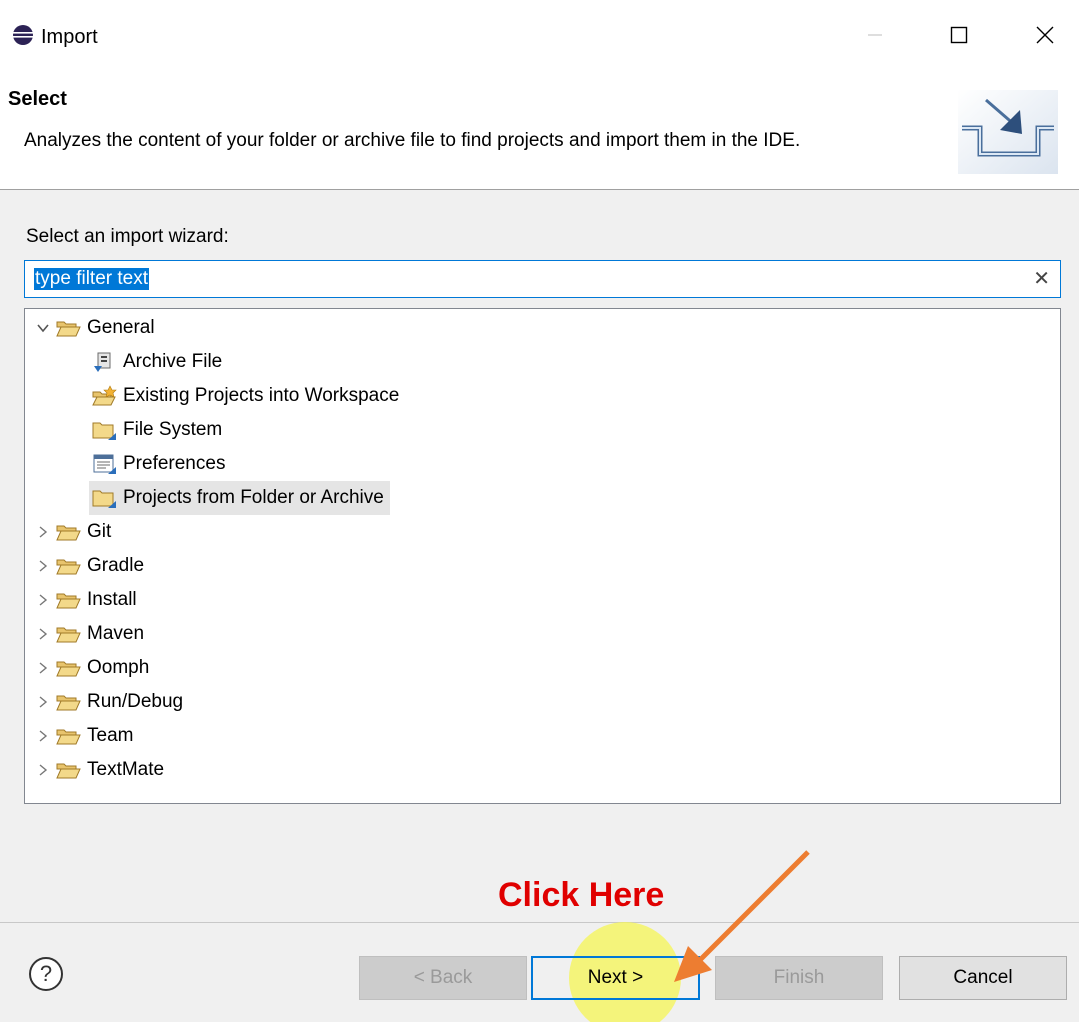 The height and width of the screenshot is (1022, 1079). What do you see at coordinates (581, 895) in the screenshot?
I see `annotation-text: Click Here` at bounding box center [581, 895].